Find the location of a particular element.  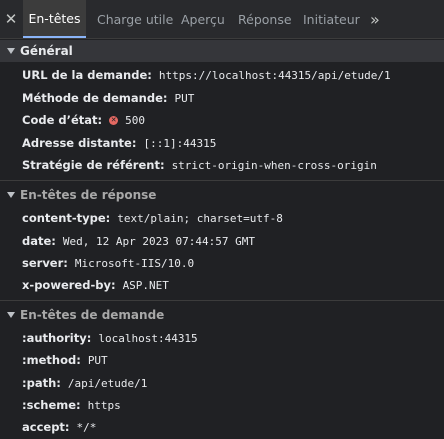

tab-initiator: Initiateur is located at coordinates (331, 19).